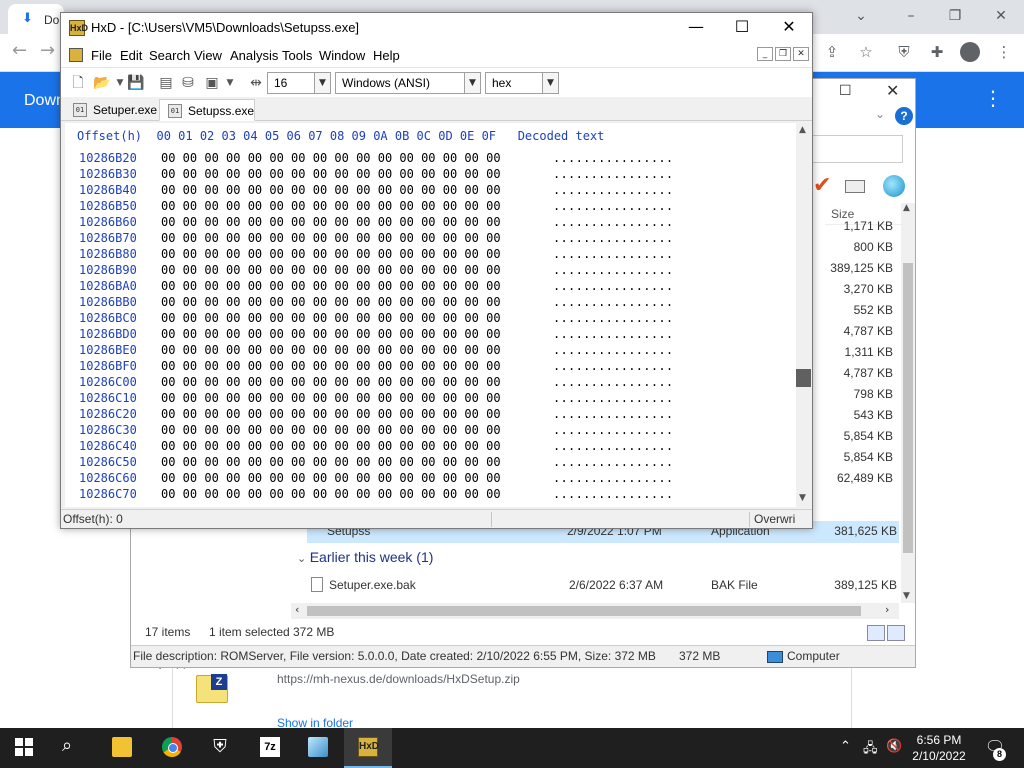 This screenshot has height=768, width=1024. What do you see at coordinates (765, 54) in the screenshot?
I see `mdi-minimize-icon: _` at bounding box center [765, 54].